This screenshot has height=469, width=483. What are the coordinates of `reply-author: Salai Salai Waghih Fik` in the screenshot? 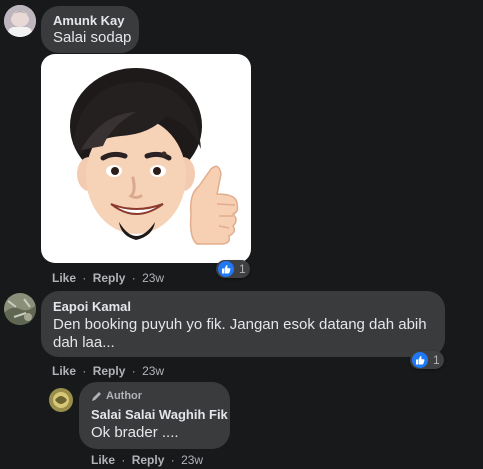 It's located at (159, 414).